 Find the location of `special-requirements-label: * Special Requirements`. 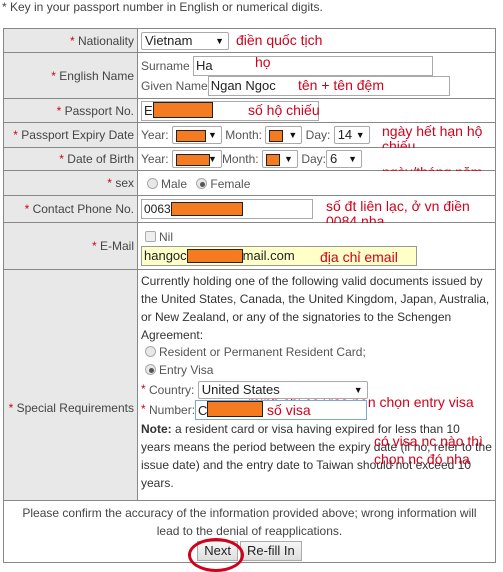

special-requirements-label: * Special Requirements is located at coordinates (70, 385).